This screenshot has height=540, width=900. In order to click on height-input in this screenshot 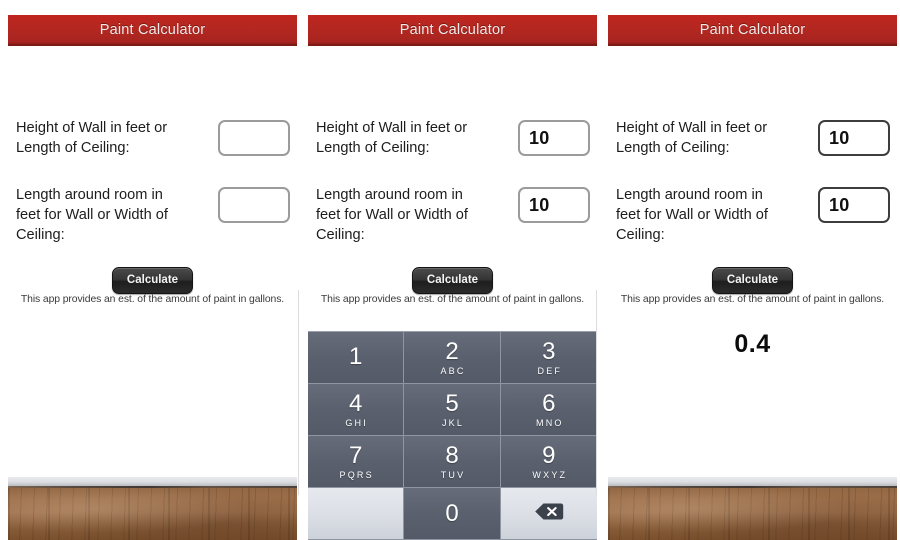, I will do `click(254, 138)`.